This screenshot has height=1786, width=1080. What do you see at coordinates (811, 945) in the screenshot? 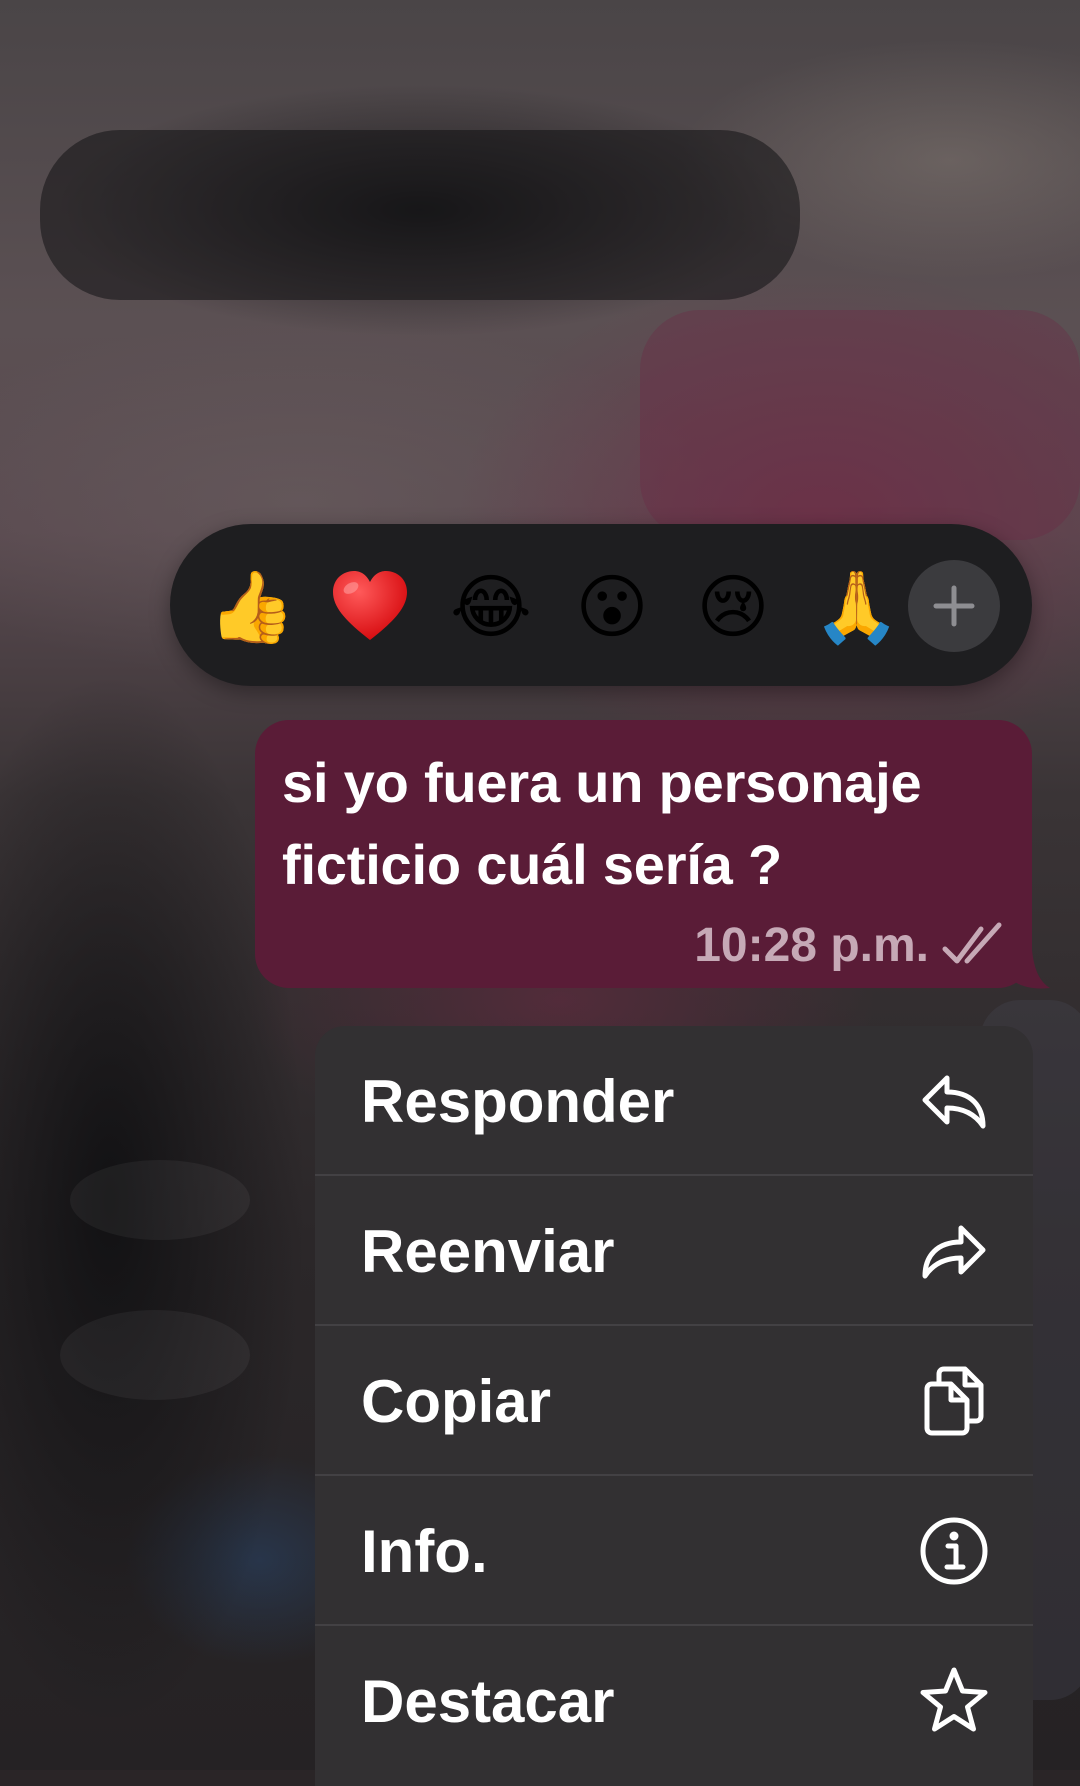
I see `message-timestamp: 10:28 p.m.` at bounding box center [811, 945].